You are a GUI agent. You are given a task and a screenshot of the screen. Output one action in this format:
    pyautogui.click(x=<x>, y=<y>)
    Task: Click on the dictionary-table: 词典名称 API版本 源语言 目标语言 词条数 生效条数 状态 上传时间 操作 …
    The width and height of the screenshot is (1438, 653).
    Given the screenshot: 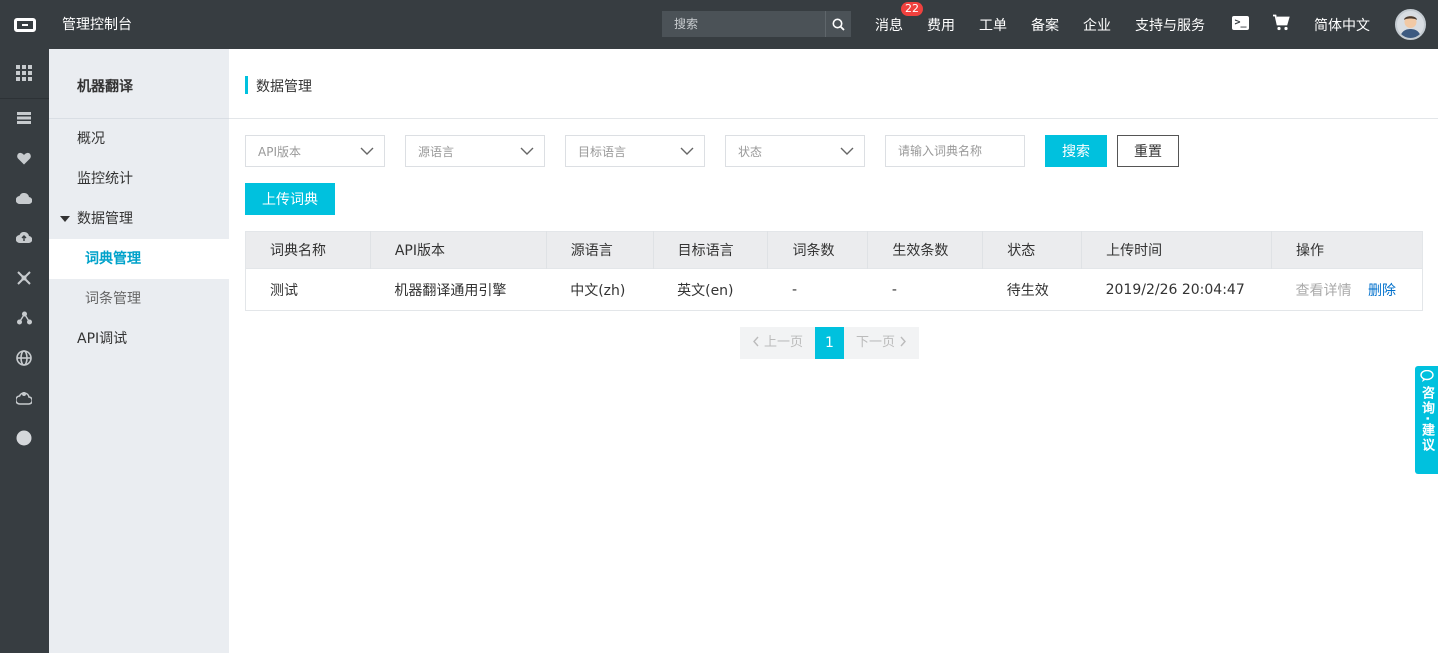 What is the action you would take?
    pyautogui.click(x=834, y=271)
    